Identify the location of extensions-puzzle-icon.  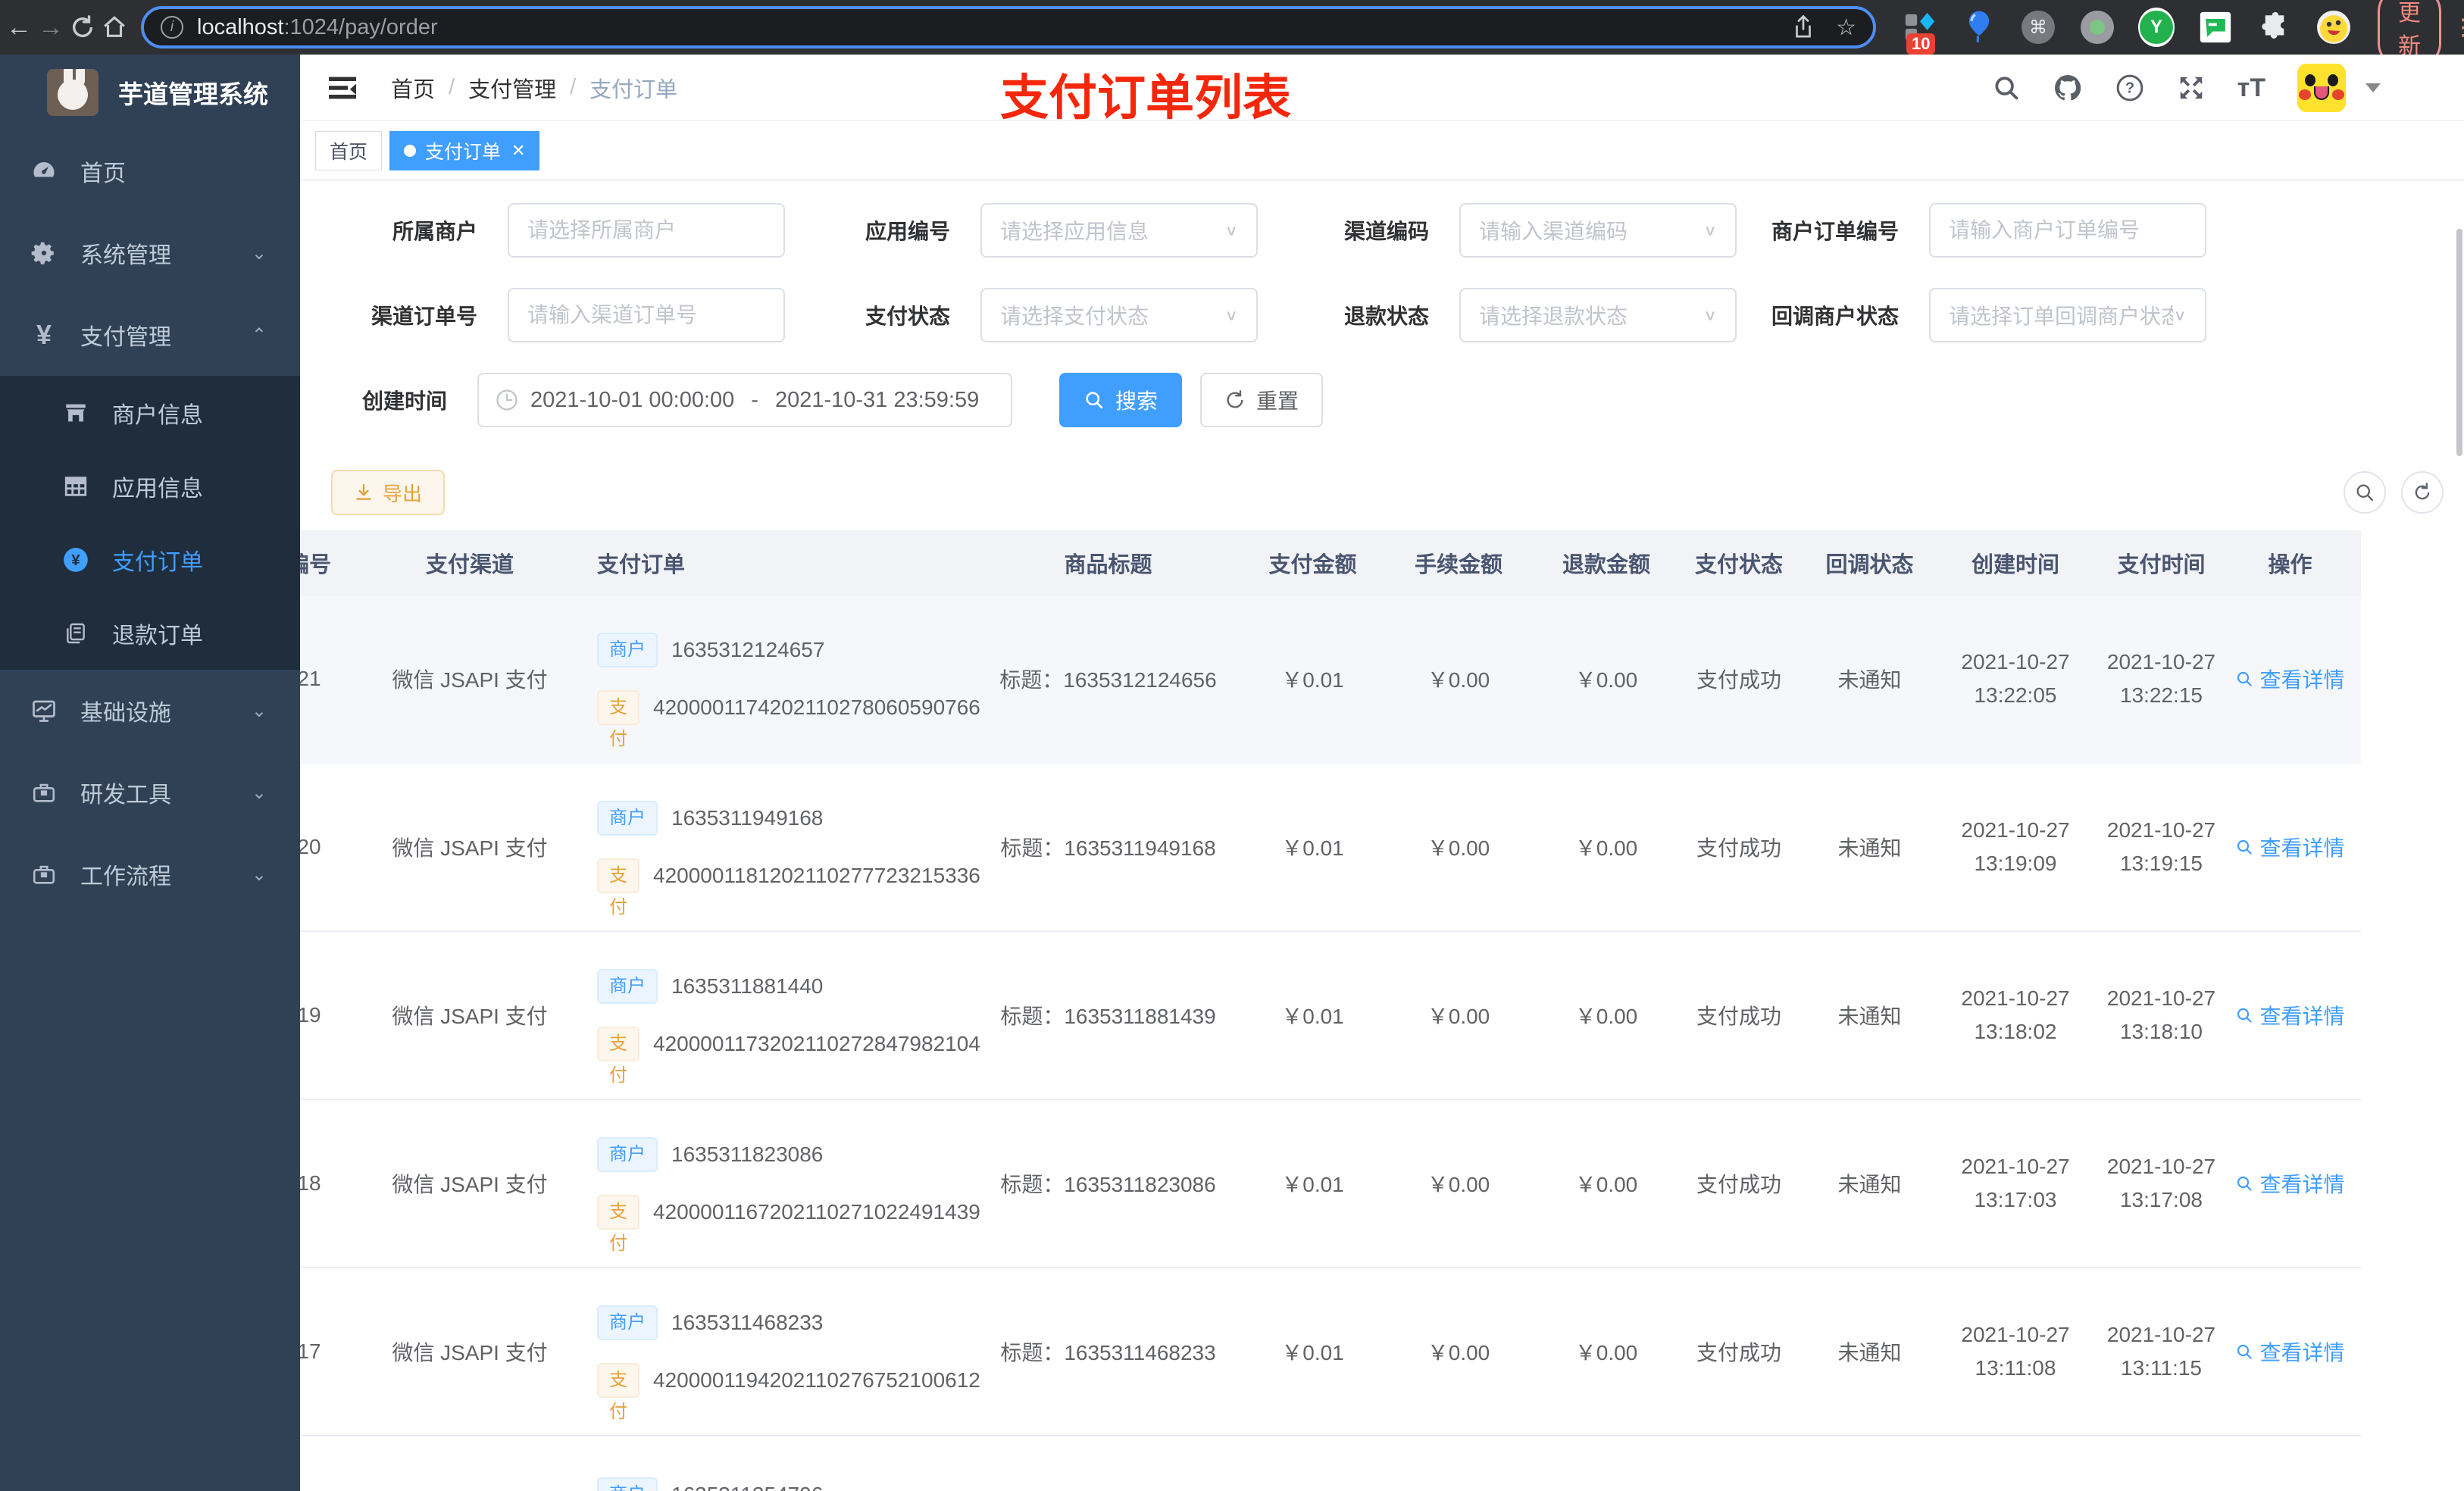
(2274, 27).